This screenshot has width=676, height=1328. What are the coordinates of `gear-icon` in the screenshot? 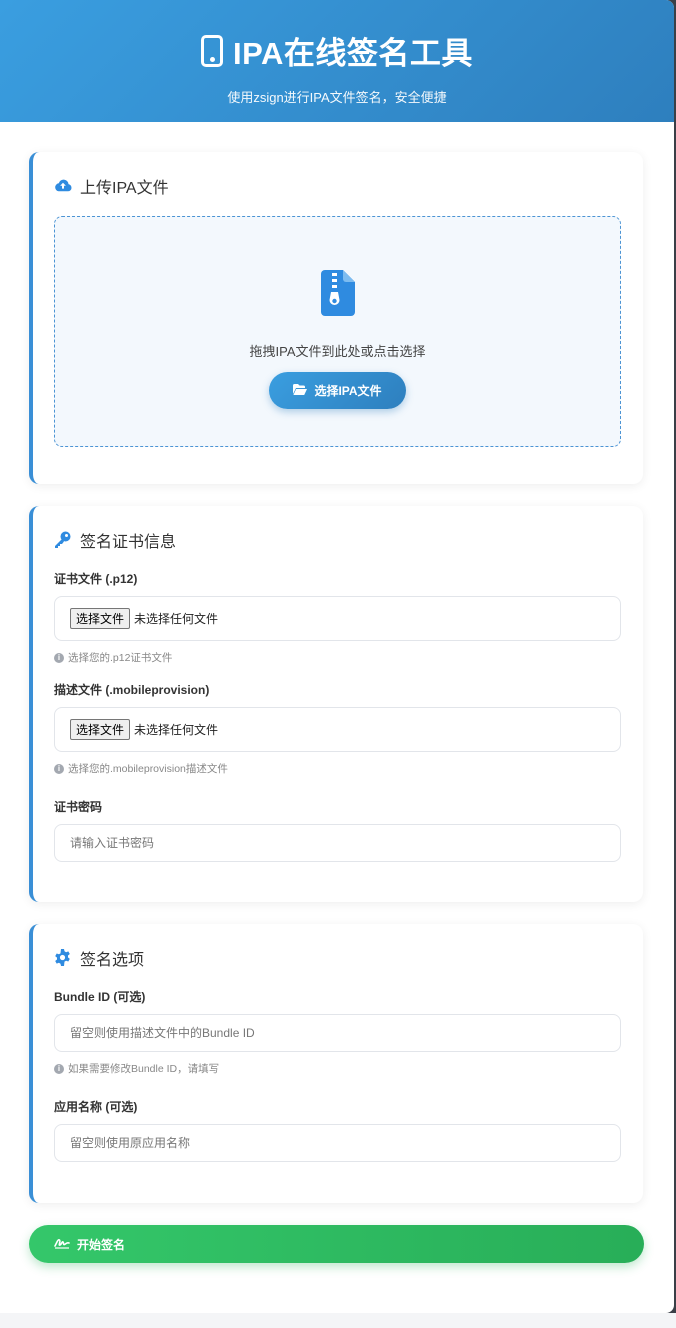 It's located at (63, 958).